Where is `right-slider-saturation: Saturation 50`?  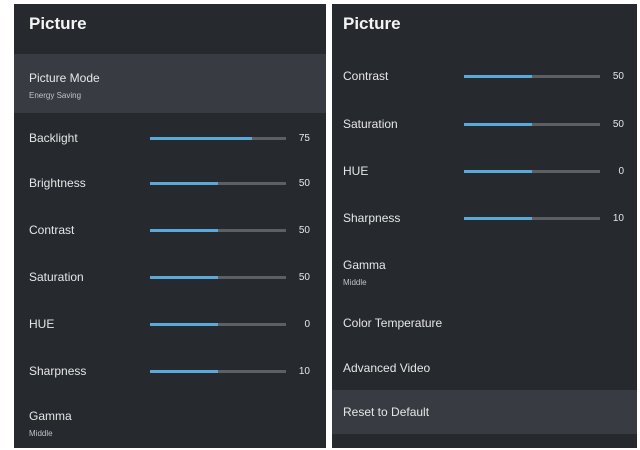 right-slider-saturation: Saturation 50 is located at coordinates (484, 125).